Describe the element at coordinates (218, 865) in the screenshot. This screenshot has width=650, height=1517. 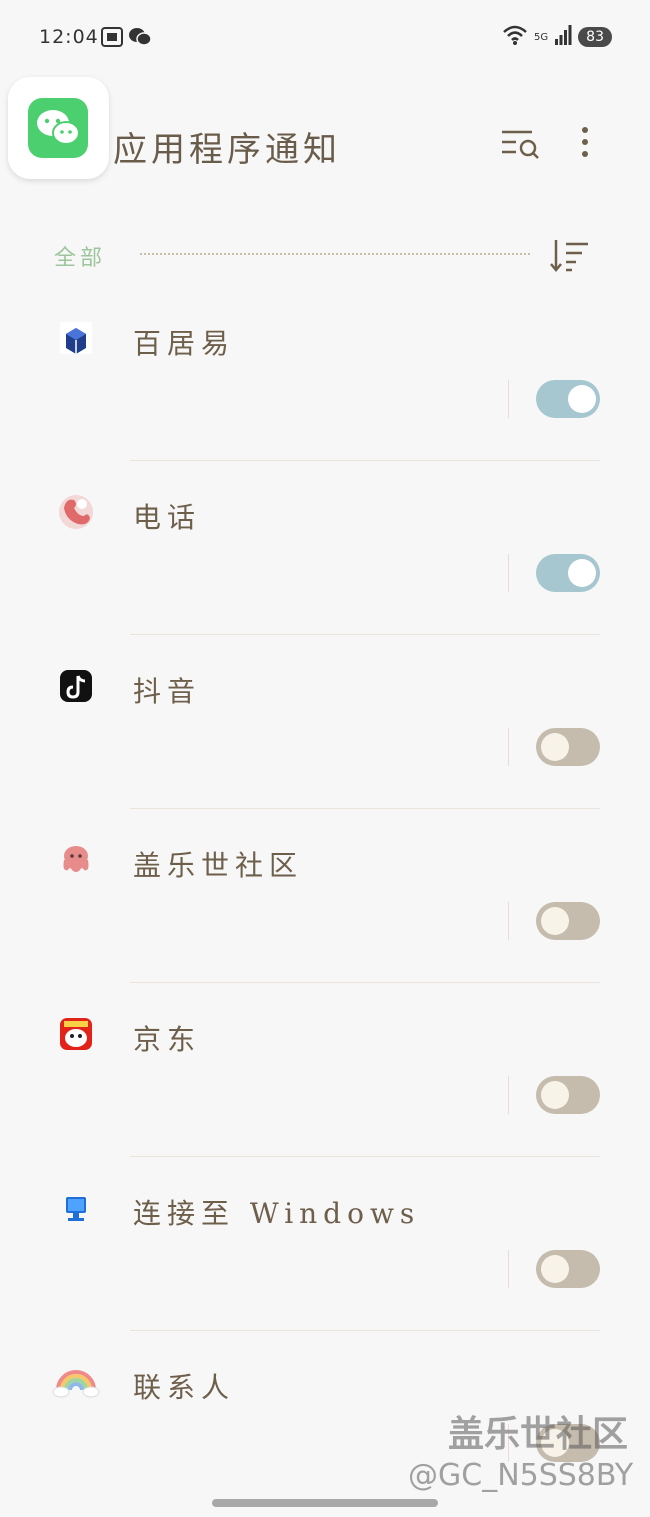
I see `app-name: 盖乐世社区` at that location.